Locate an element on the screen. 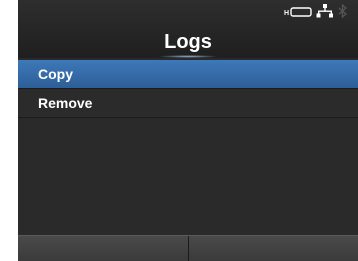 Image resolution: width=358 pixels, height=261 pixels. softkey-bar is located at coordinates (188, 248).